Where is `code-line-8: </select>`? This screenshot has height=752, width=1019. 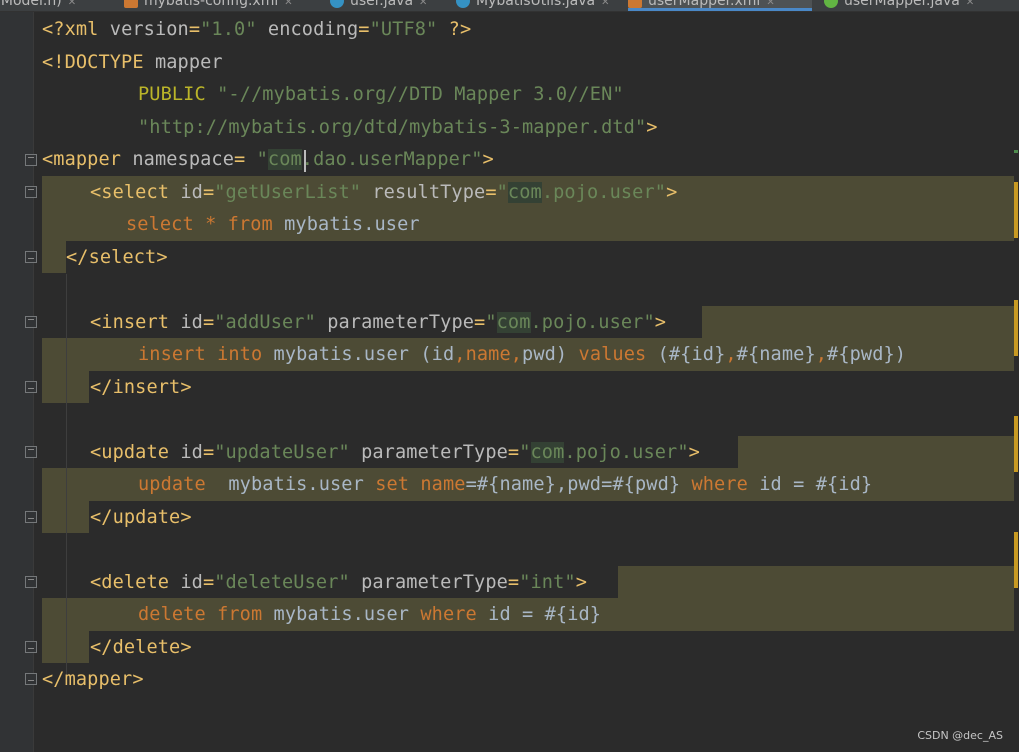 code-line-8: </select> is located at coordinates (117, 257).